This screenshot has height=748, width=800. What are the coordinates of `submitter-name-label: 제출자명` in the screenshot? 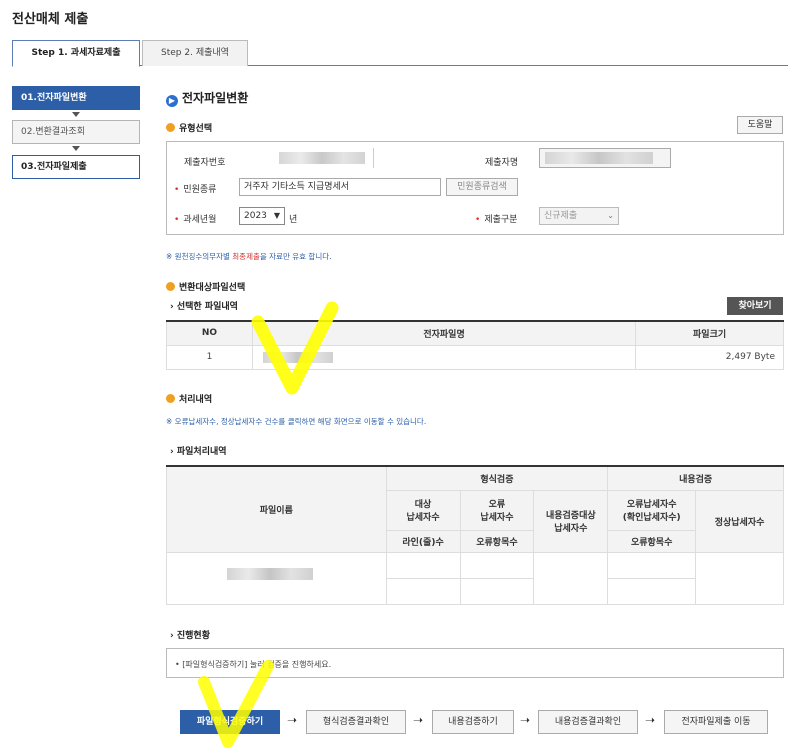 It's located at (502, 163).